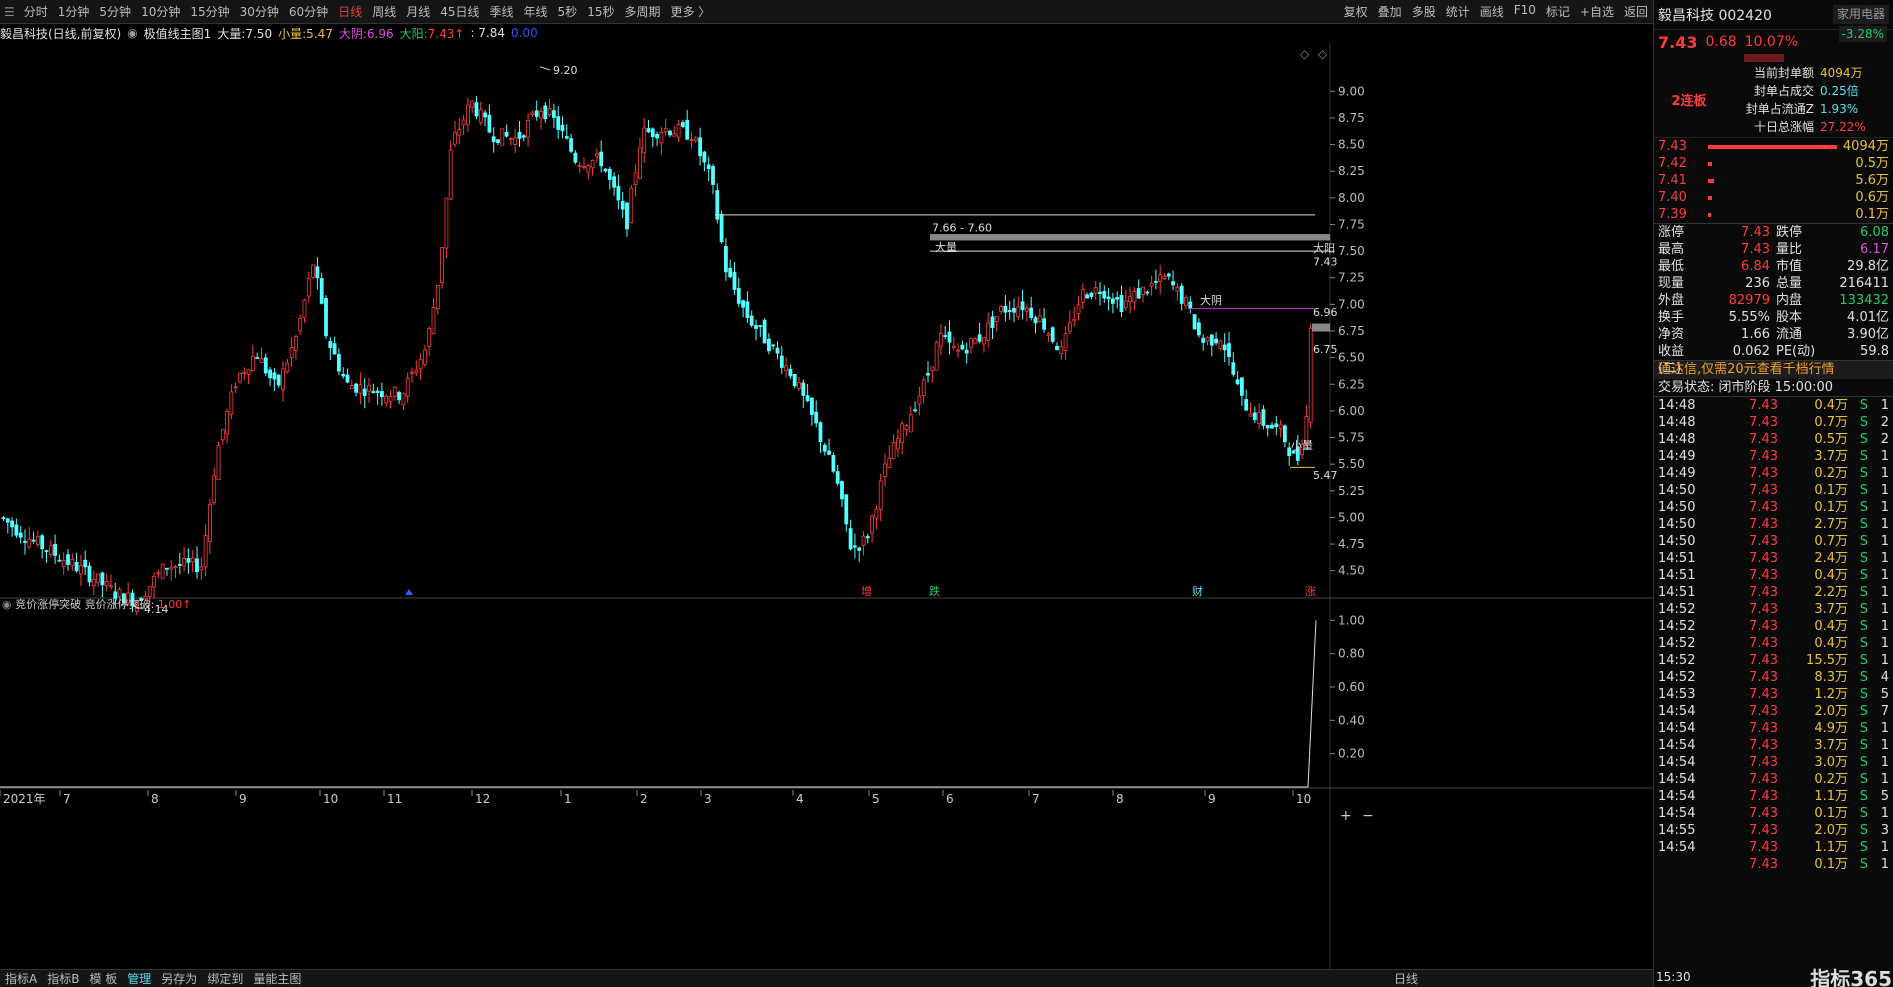 Image resolution: width=1893 pixels, height=987 pixels. I want to click on zoom-in-icon: +, so click(1346, 816).